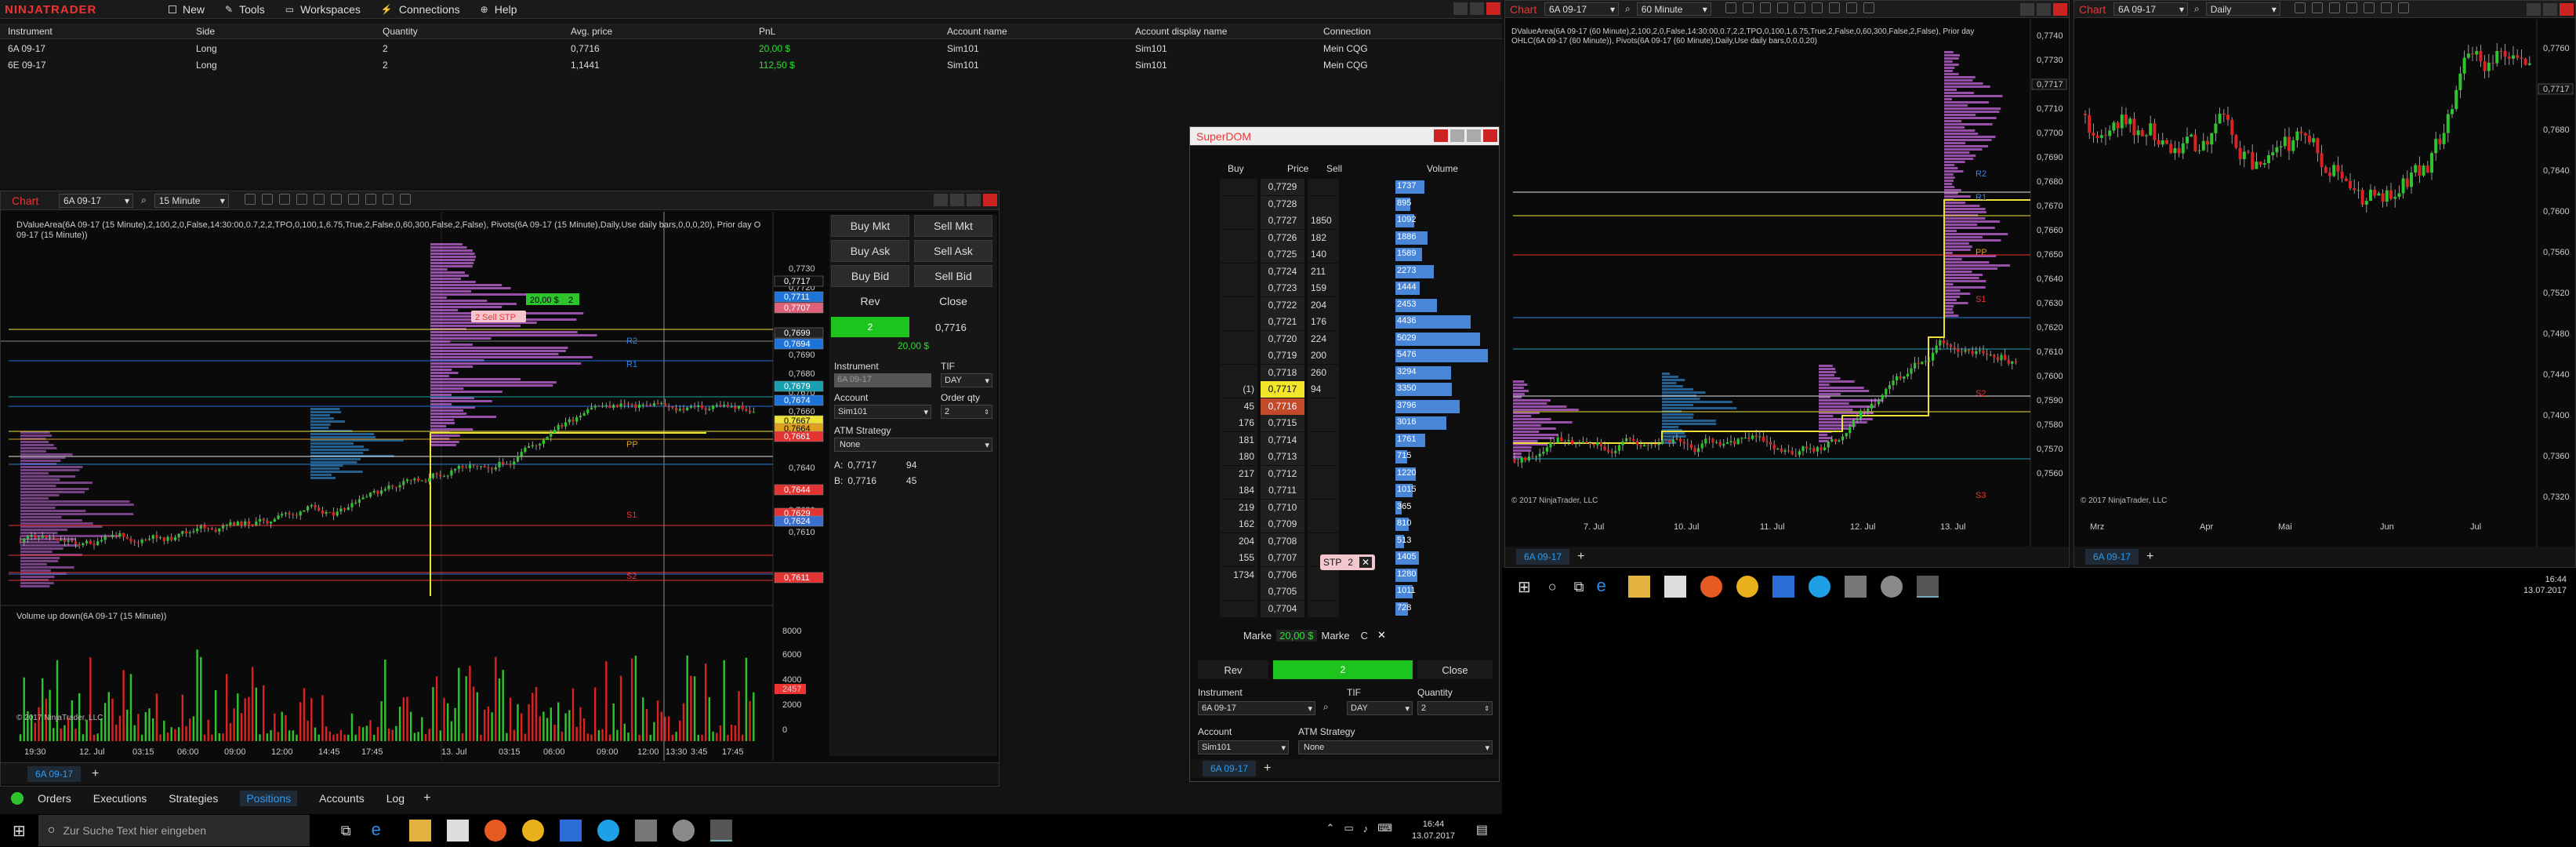 This screenshot has height=847, width=2576. Describe the element at coordinates (2150, 9) in the screenshot. I see `chart3-instrument-select: 6A 09-17 ▾` at that location.